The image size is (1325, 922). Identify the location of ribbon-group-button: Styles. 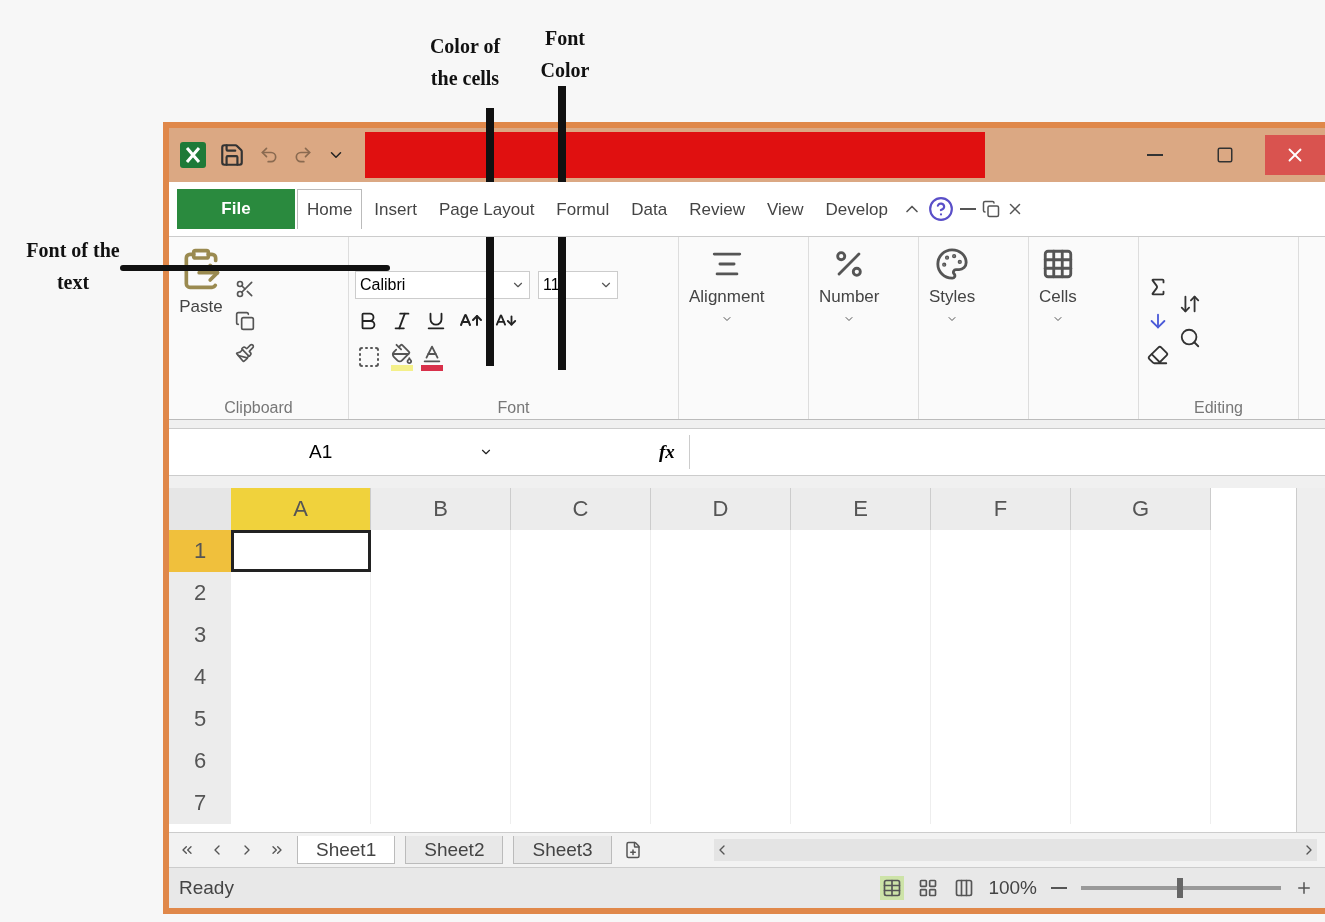
(952, 330).